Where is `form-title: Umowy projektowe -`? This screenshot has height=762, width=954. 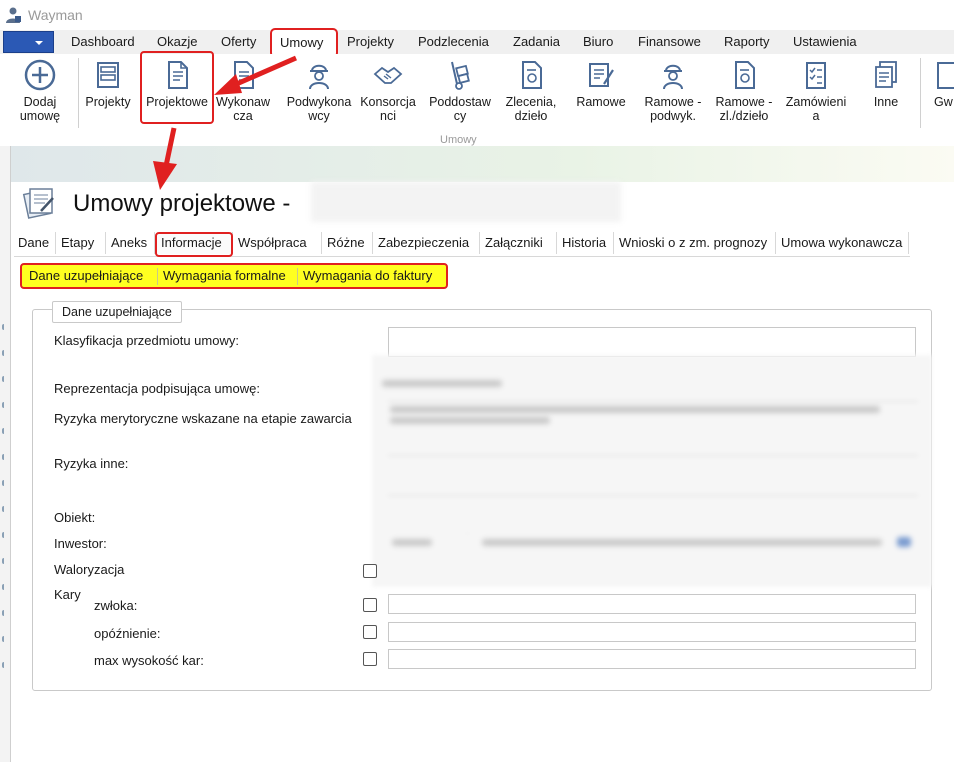 form-title: Umowy projektowe - is located at coordinates (182, 203).